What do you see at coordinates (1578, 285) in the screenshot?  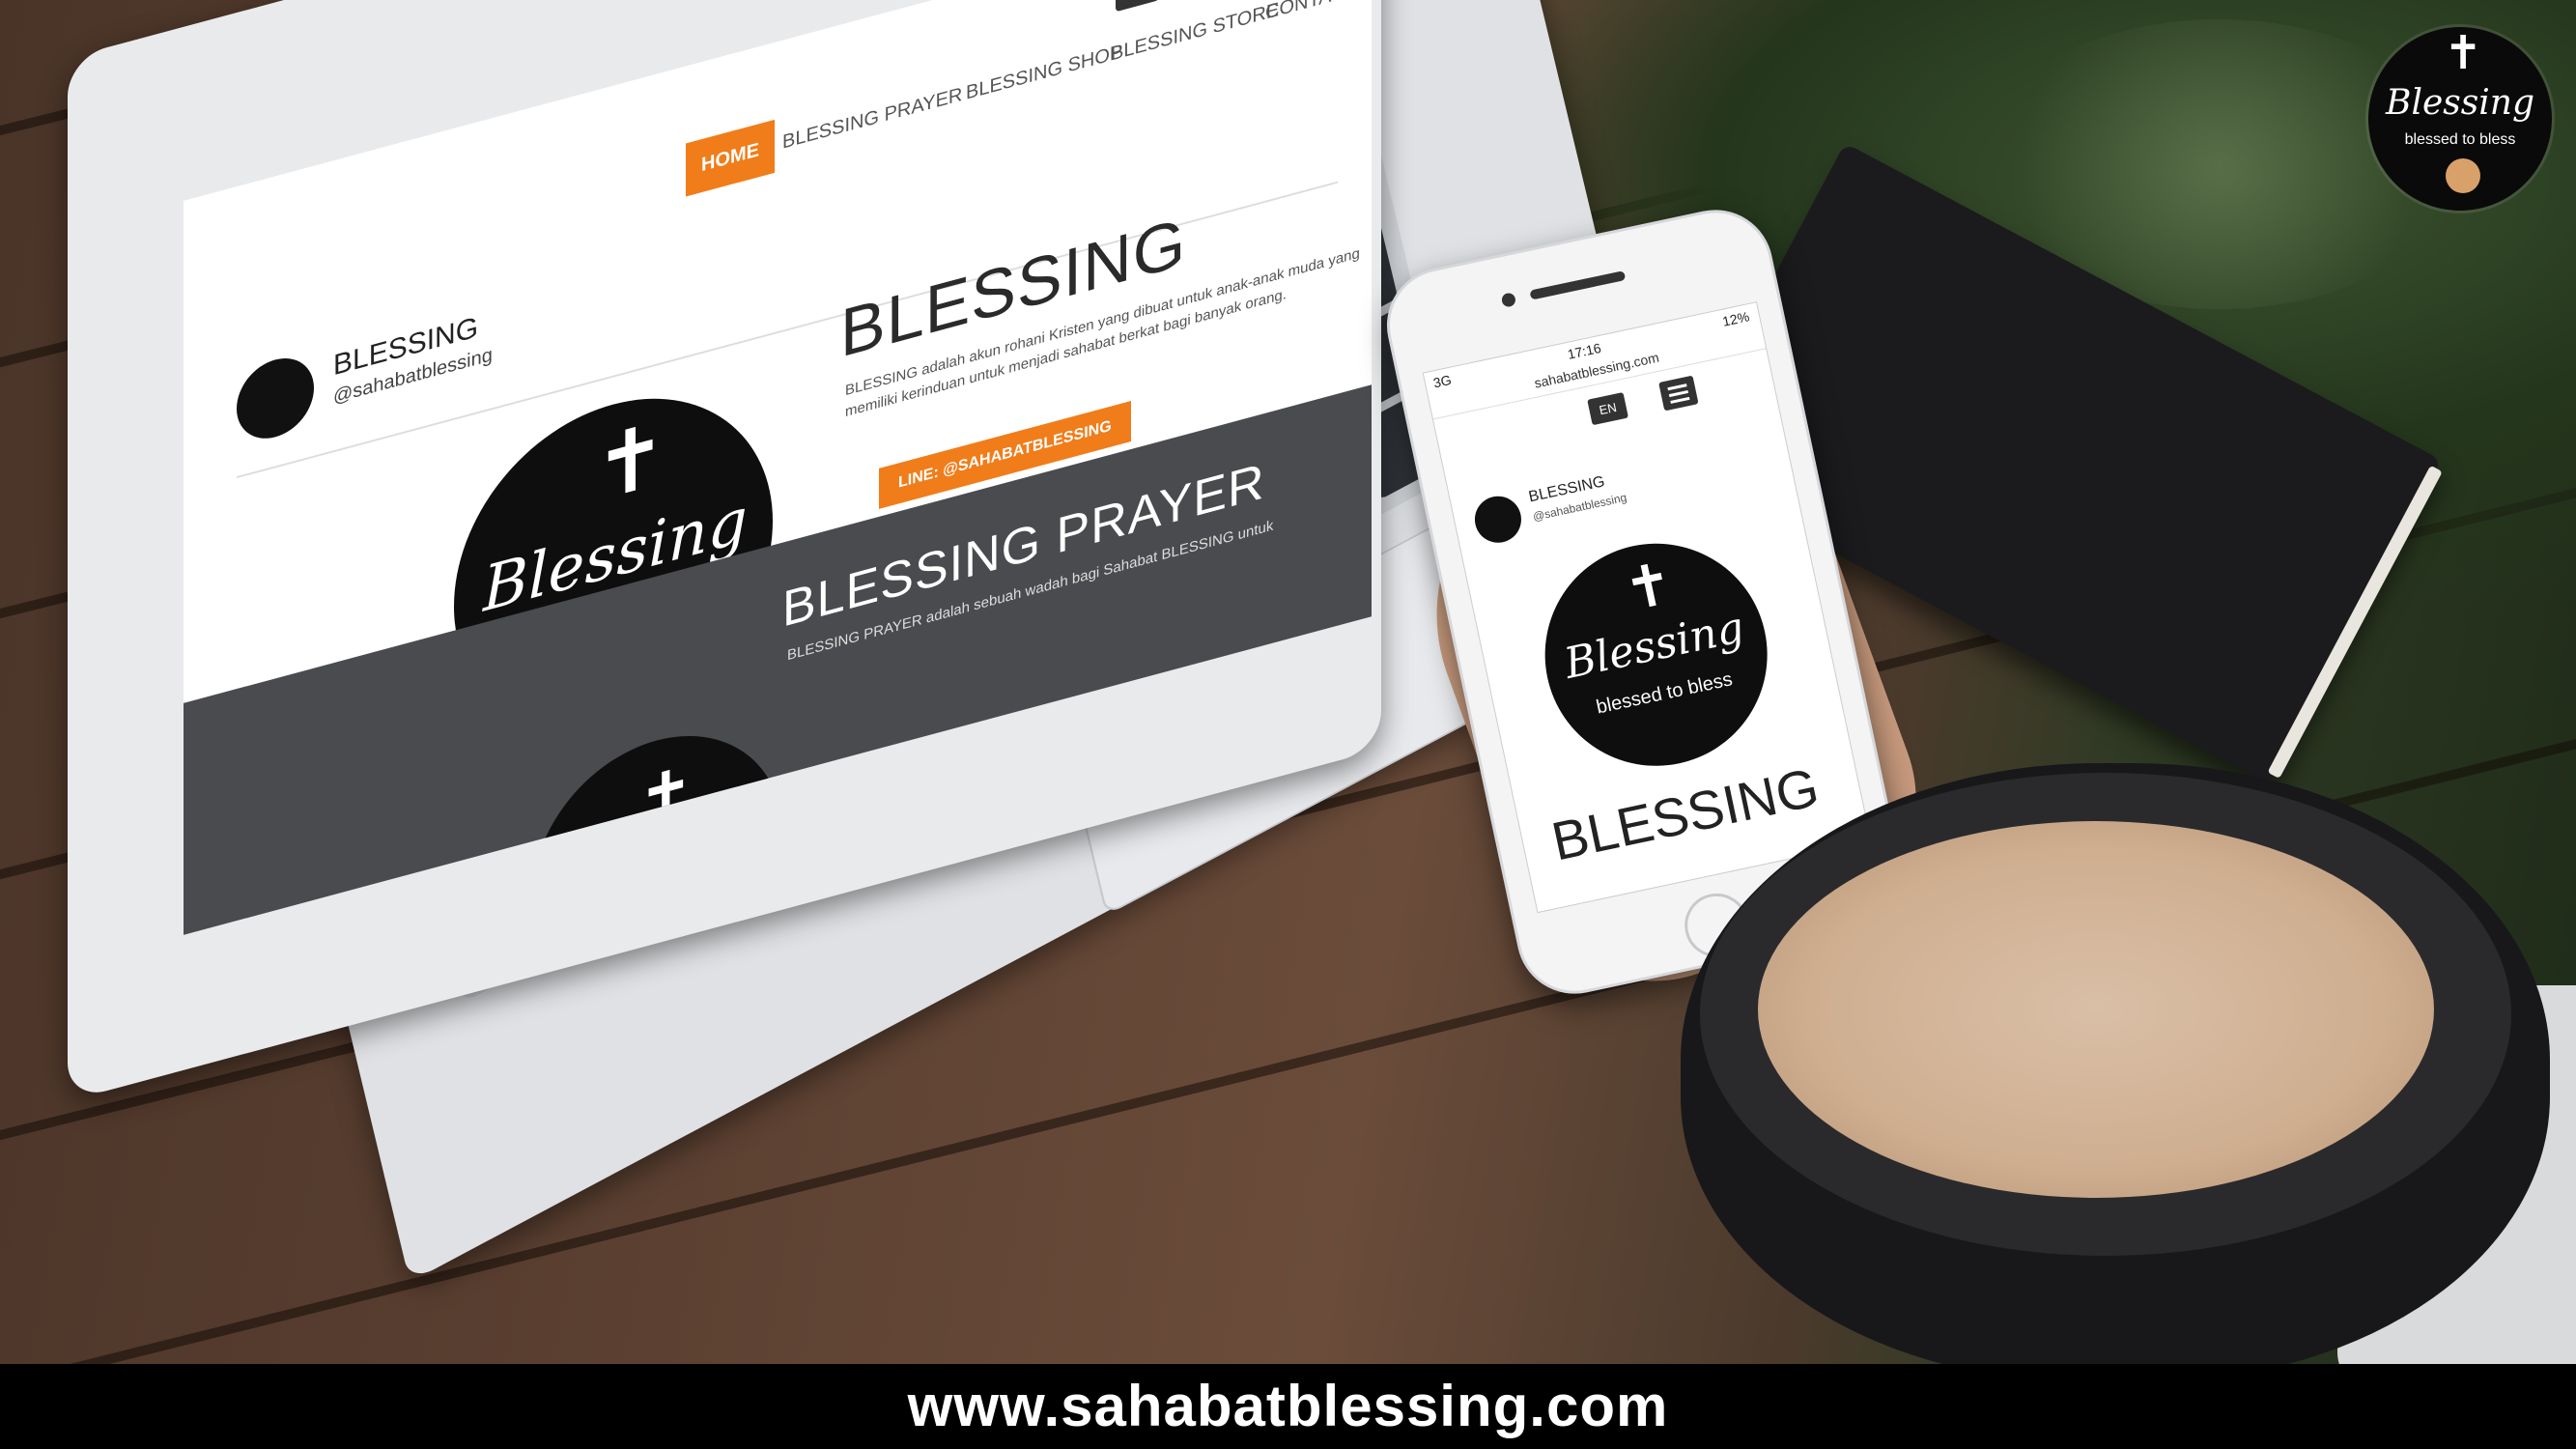 I see `earpiece` at bounding box center [1578, 285].